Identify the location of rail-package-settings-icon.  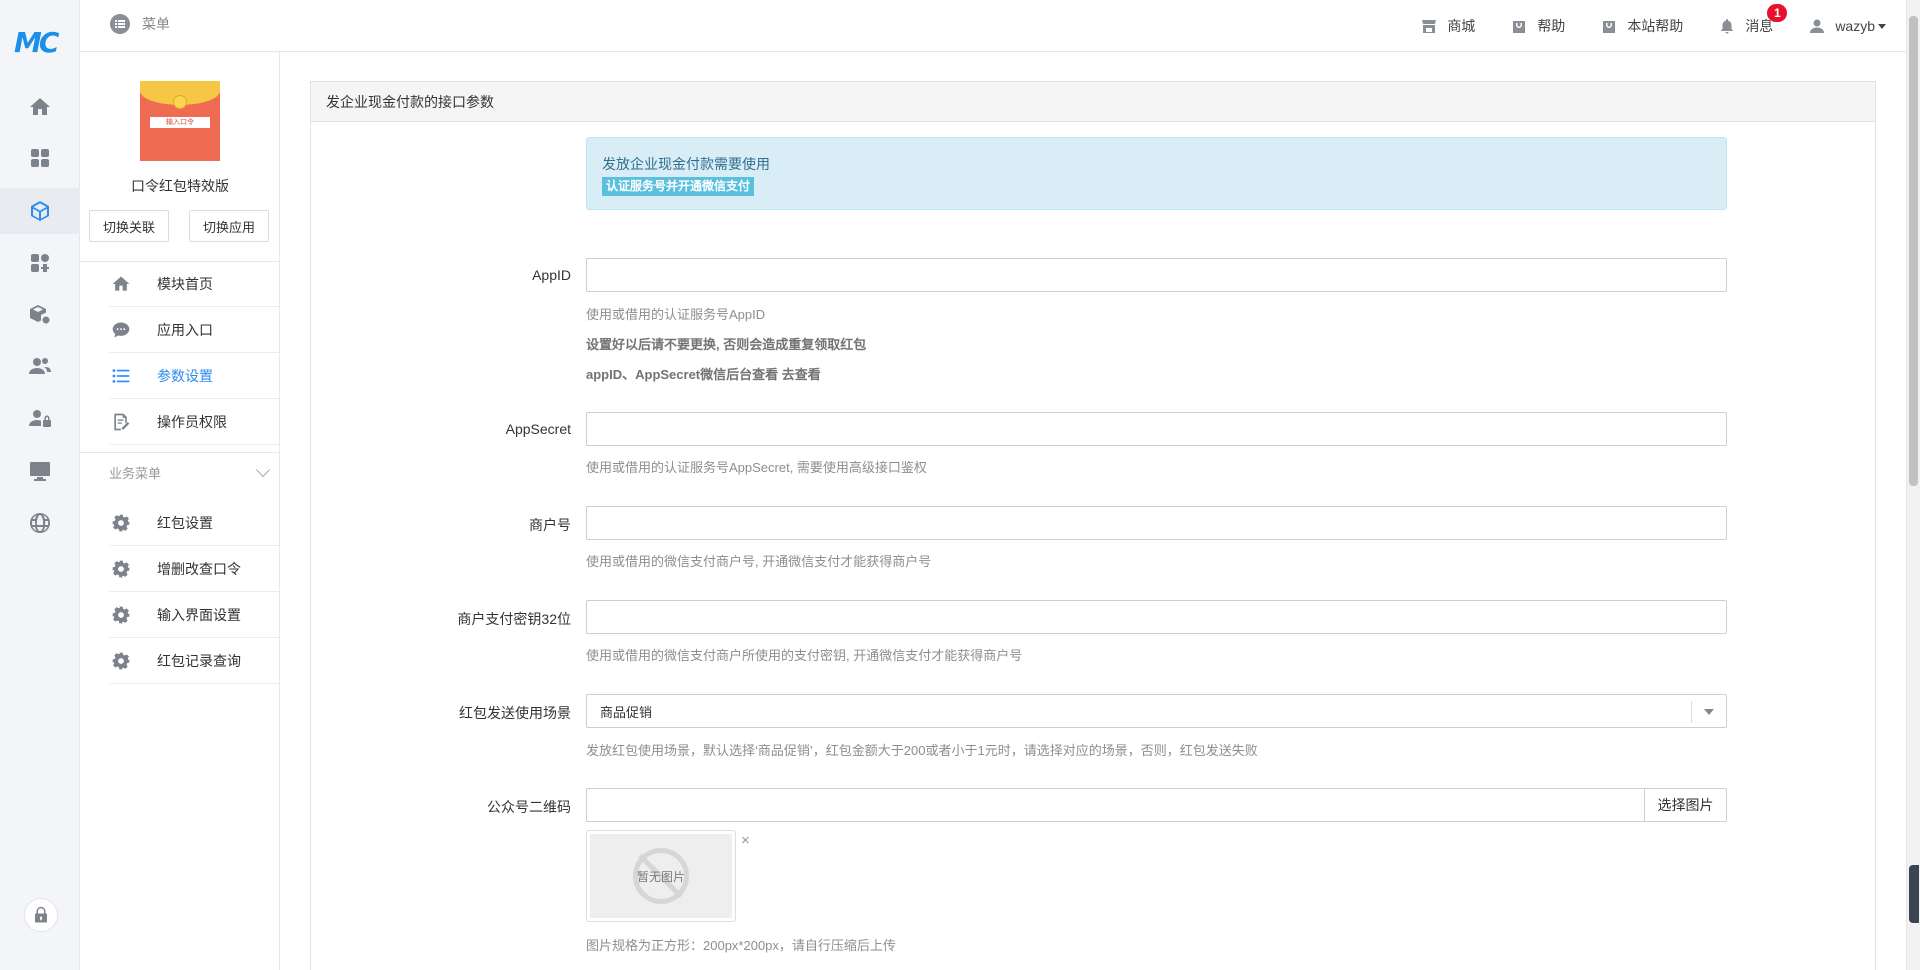
(40, 315).